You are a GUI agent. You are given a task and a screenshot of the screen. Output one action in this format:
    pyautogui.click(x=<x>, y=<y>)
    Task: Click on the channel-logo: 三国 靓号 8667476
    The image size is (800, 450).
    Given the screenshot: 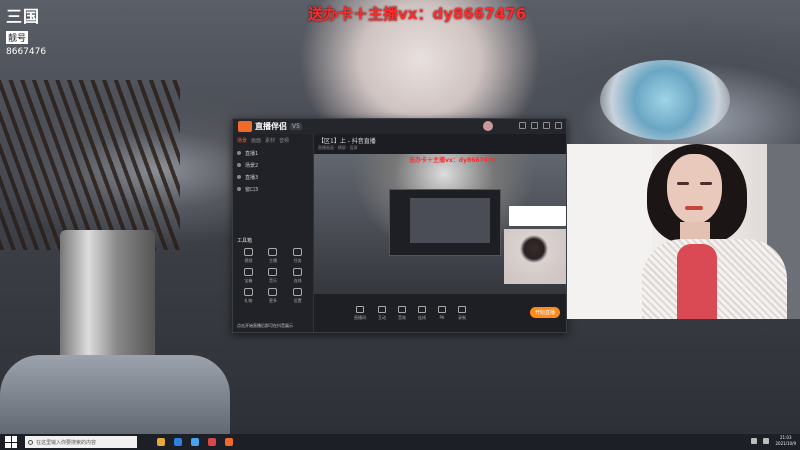 What is the action you would take?
    pyautogui.click(x=31, y=33)
    